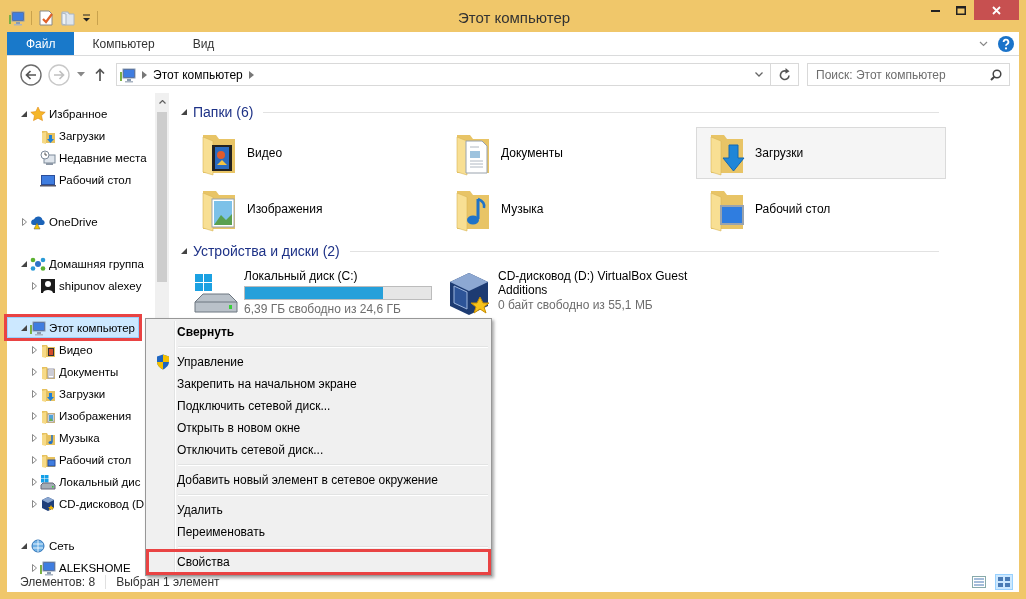 The width and height of the screenshot is (1026, 599). I want to click on ribbon-tab: Вид, so click(203, 43).